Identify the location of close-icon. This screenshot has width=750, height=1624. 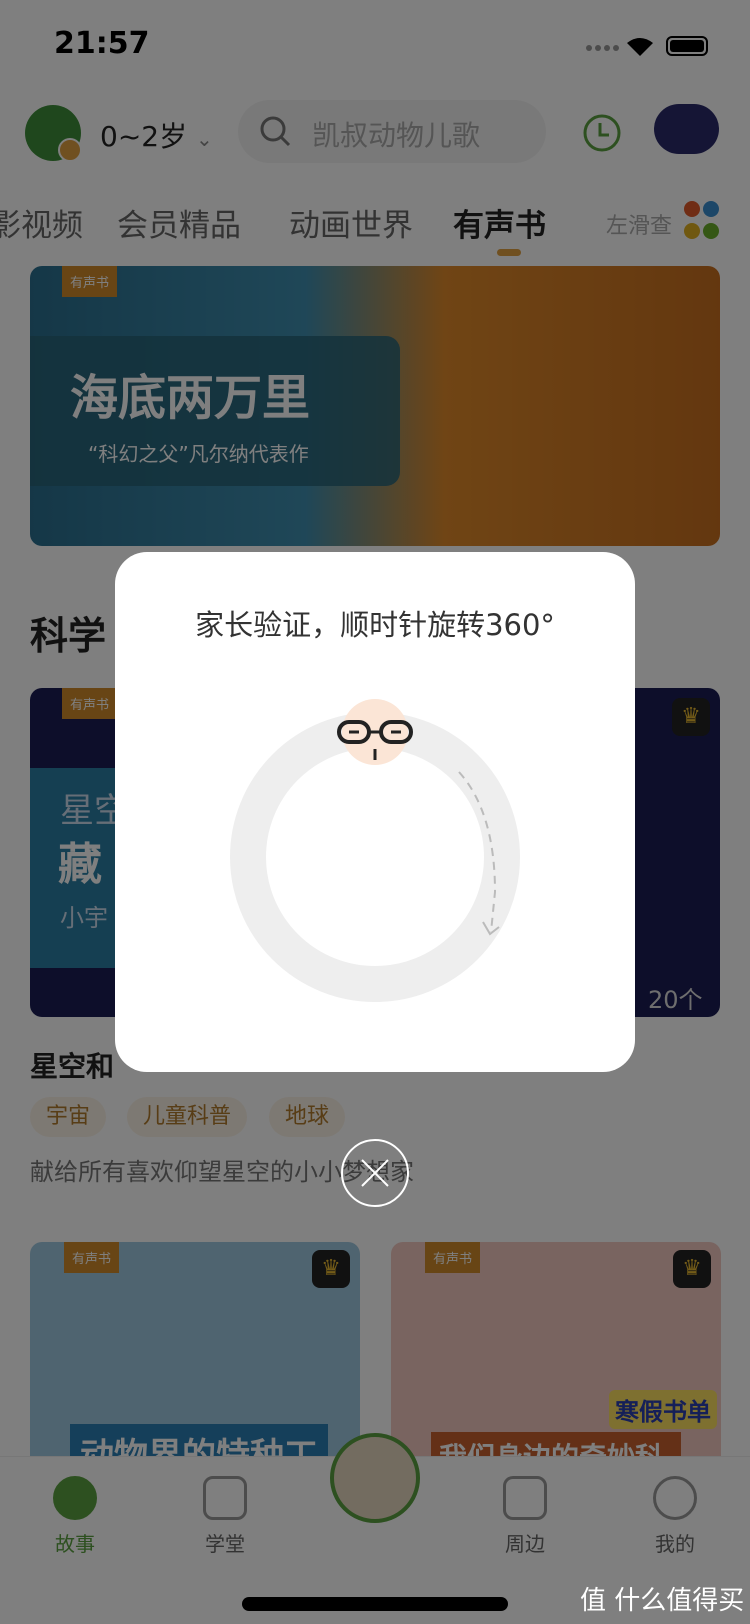
(375, 1173).